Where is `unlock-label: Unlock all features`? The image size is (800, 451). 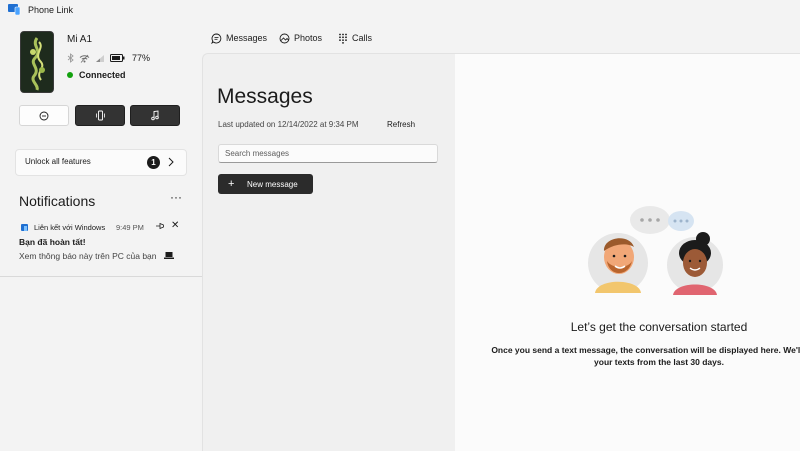
unlock-label: Unlock all features is located at coordinates (58, 161).